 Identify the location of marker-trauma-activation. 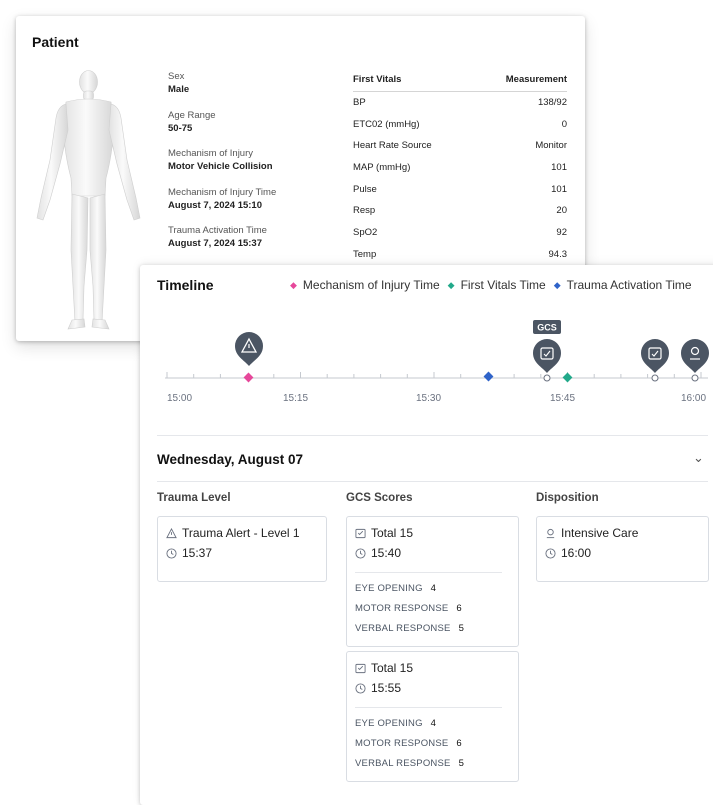
(488, 376).